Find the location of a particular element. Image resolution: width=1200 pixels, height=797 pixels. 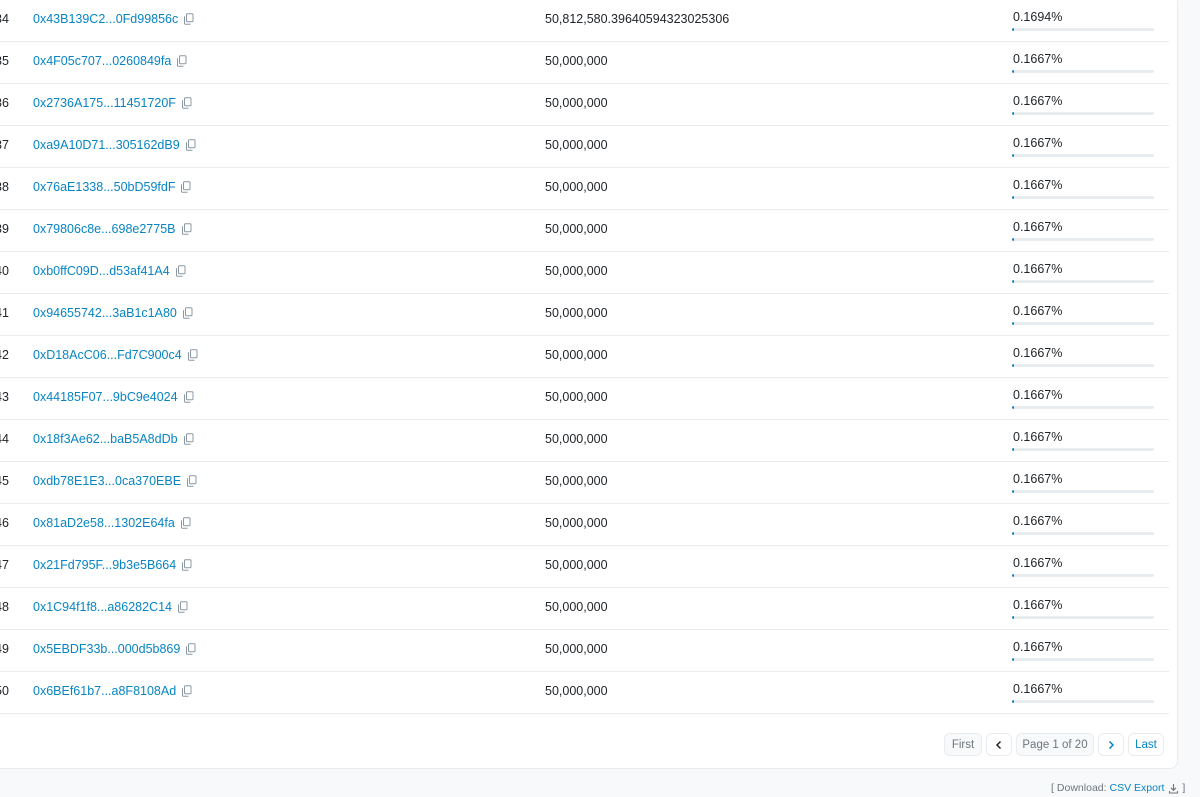

rank-cell: 49 is located at coordinates (4, 649).